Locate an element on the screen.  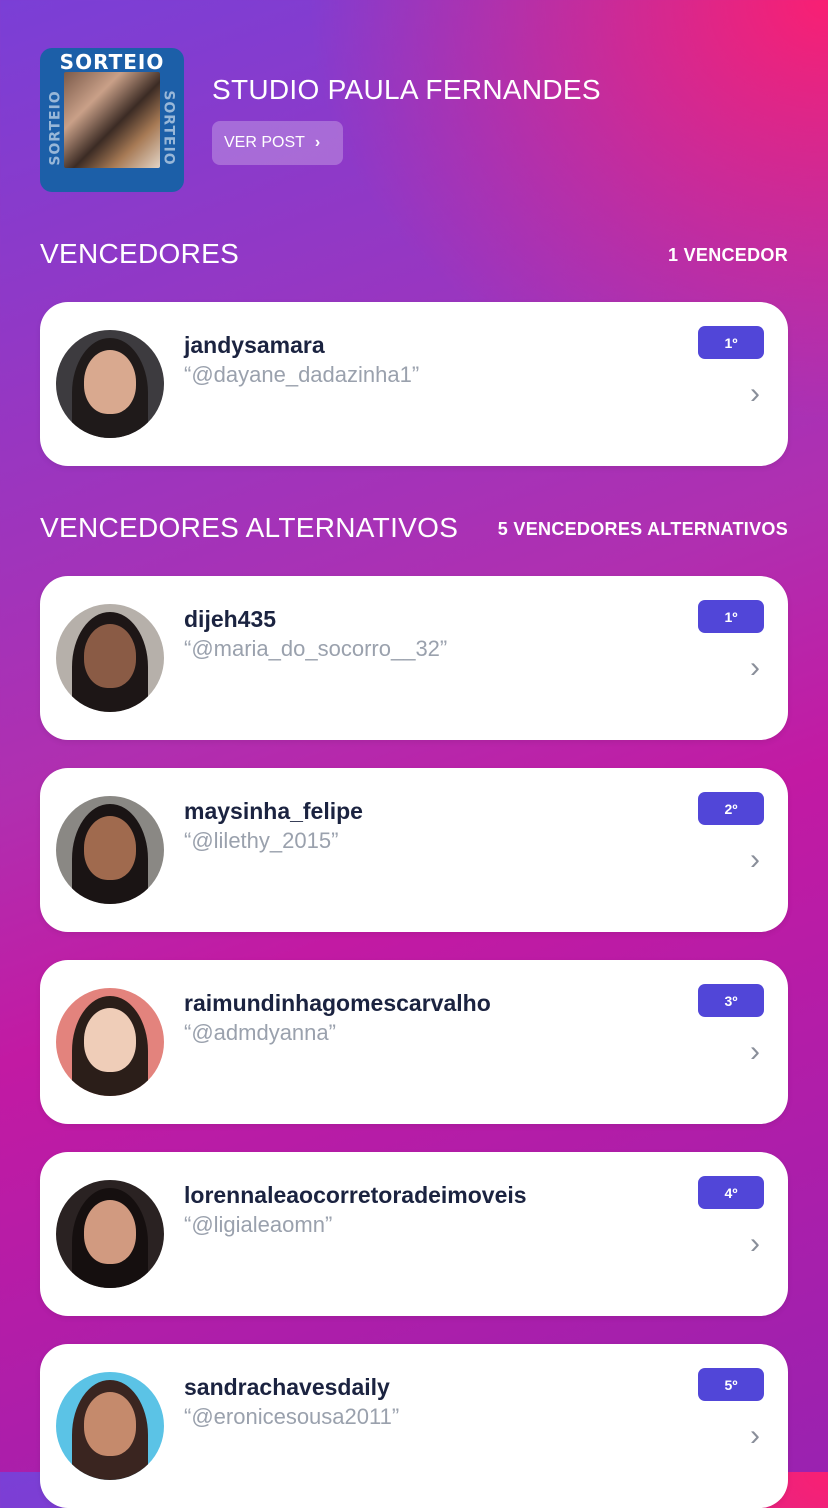
winner-card: jandysamara “@dayane_dadazinha1” 1º › is located at coordinates (414, 384).